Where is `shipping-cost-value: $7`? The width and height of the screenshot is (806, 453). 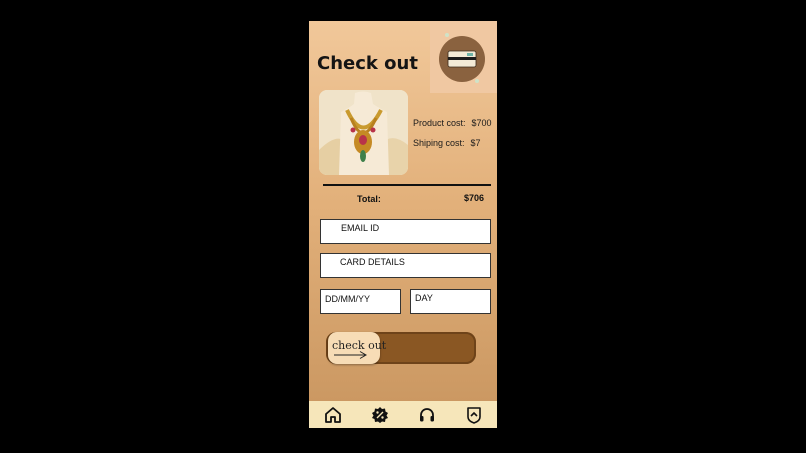
shipping-cost-value: $7 is located at coordinates (475, 143).